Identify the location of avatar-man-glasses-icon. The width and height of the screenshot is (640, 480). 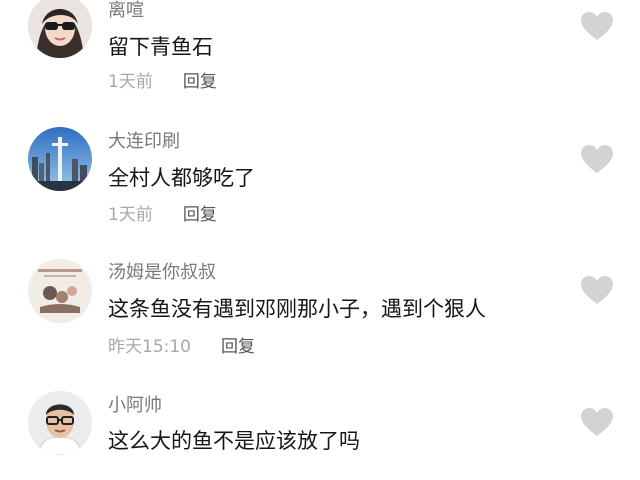
(60, 423).